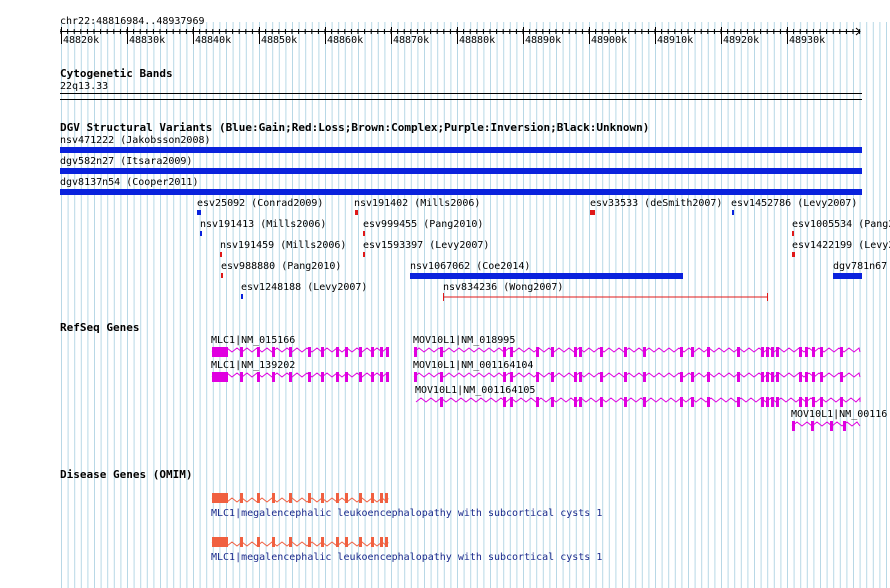 The width and height of the screenshot is (890, 588). I want to click on variant-label: dgv582n27 (Itsara2009), so click(126, 161).